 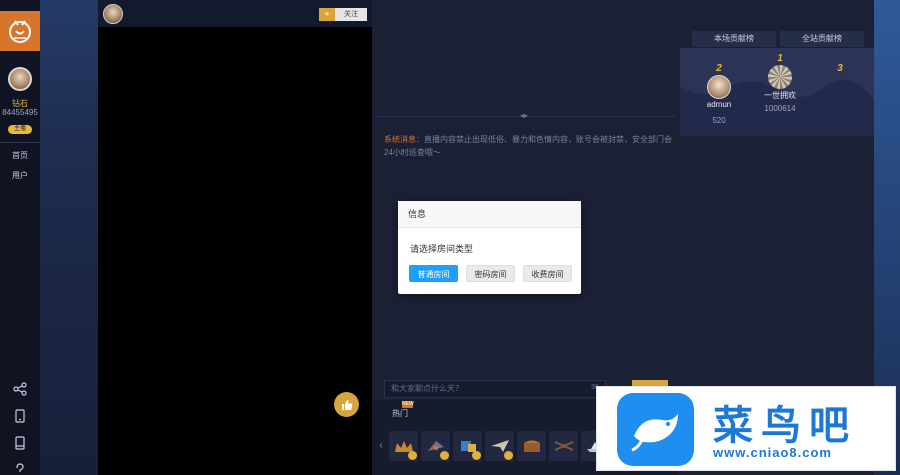 I want to click on watermark-url: www.cniao8.com, so click(x=772, y=452).